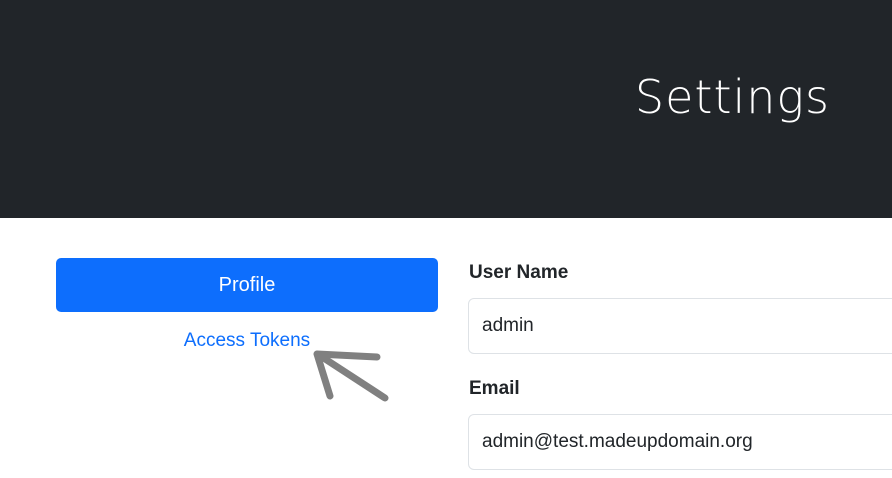 The height and width of the screenshot is (478, 892). Describe the element at coordinates (680, 442) in the screenshot. I see `email-field` at that location.